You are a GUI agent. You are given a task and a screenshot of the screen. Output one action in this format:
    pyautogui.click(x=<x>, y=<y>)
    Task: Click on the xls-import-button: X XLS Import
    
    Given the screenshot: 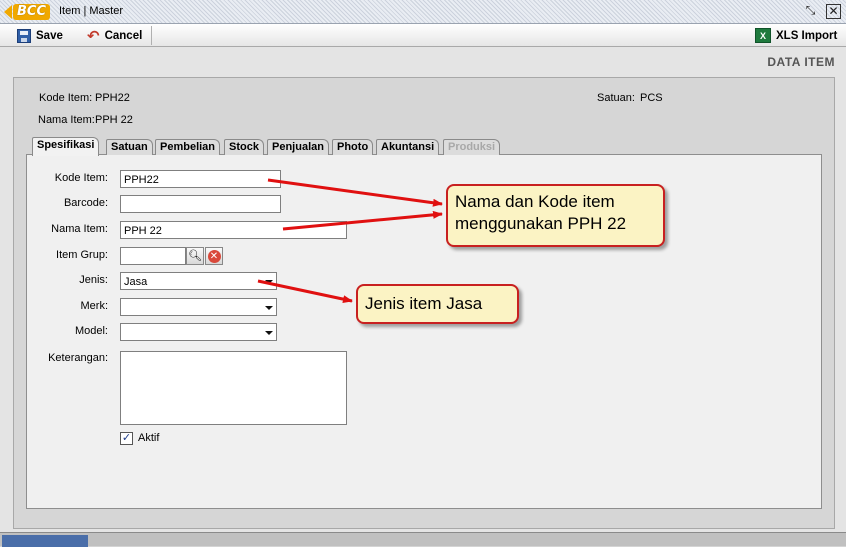 What is the action you would take?
    pyautogui.click(x=796, y=35)
    